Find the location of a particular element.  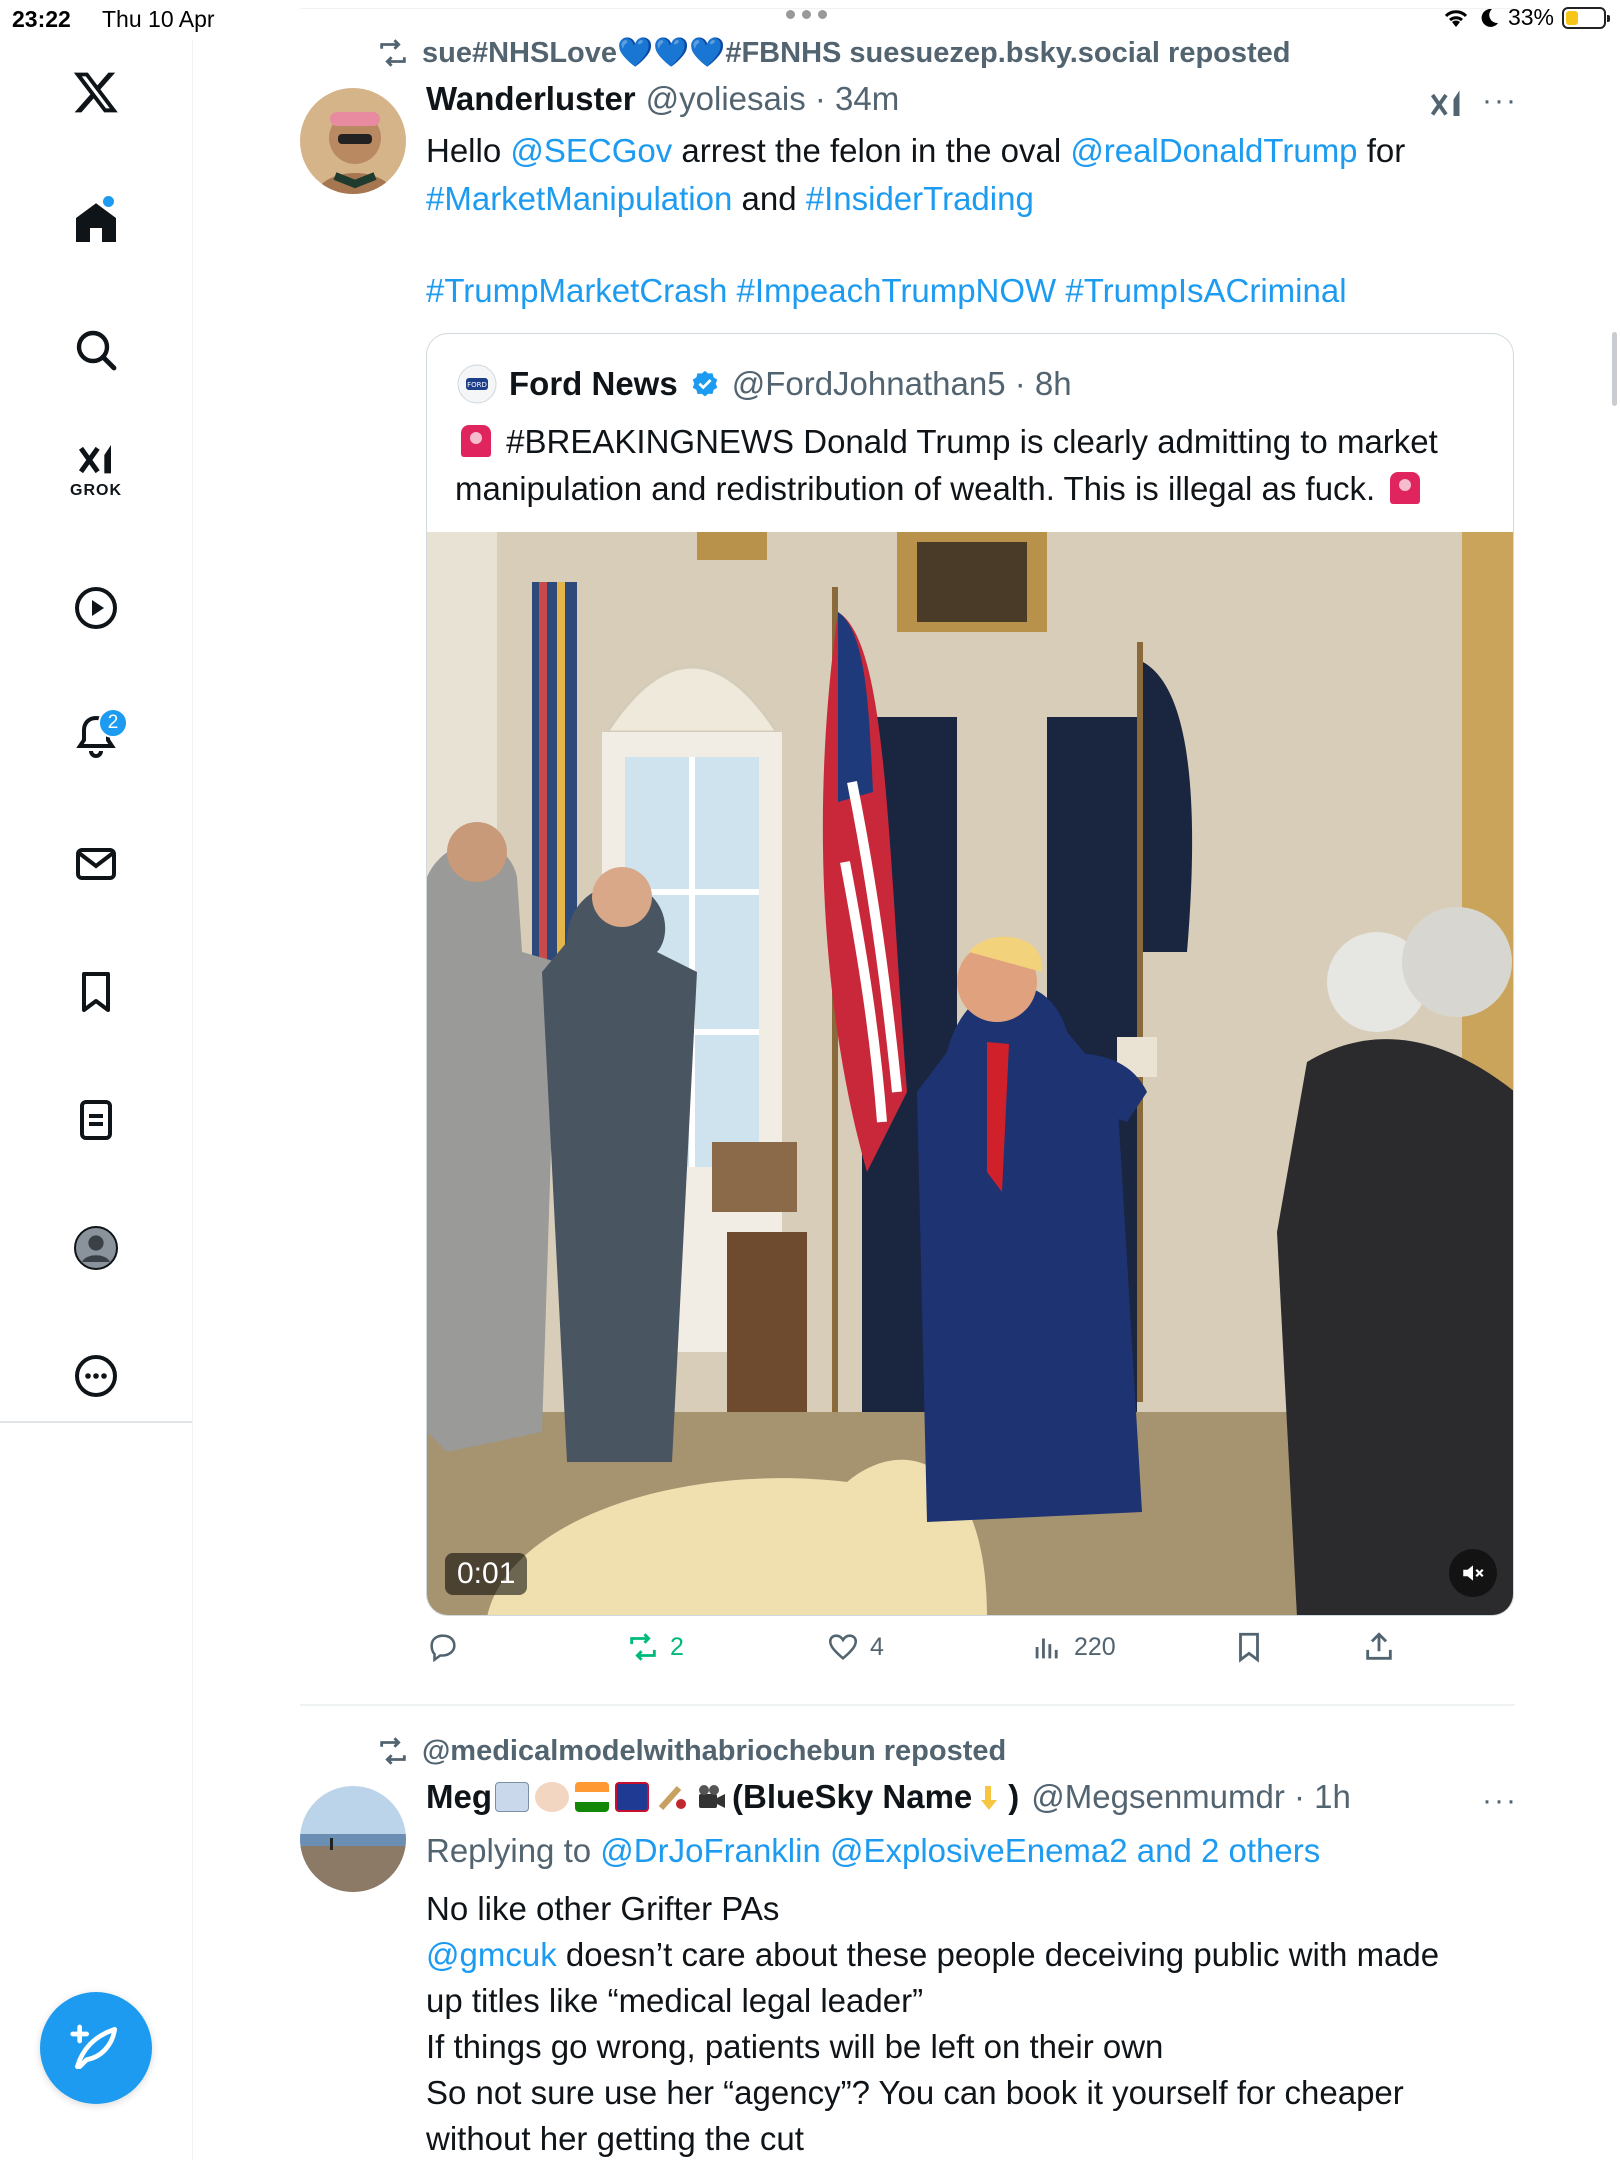

share-icon is located at coordinates (1379, 1646).